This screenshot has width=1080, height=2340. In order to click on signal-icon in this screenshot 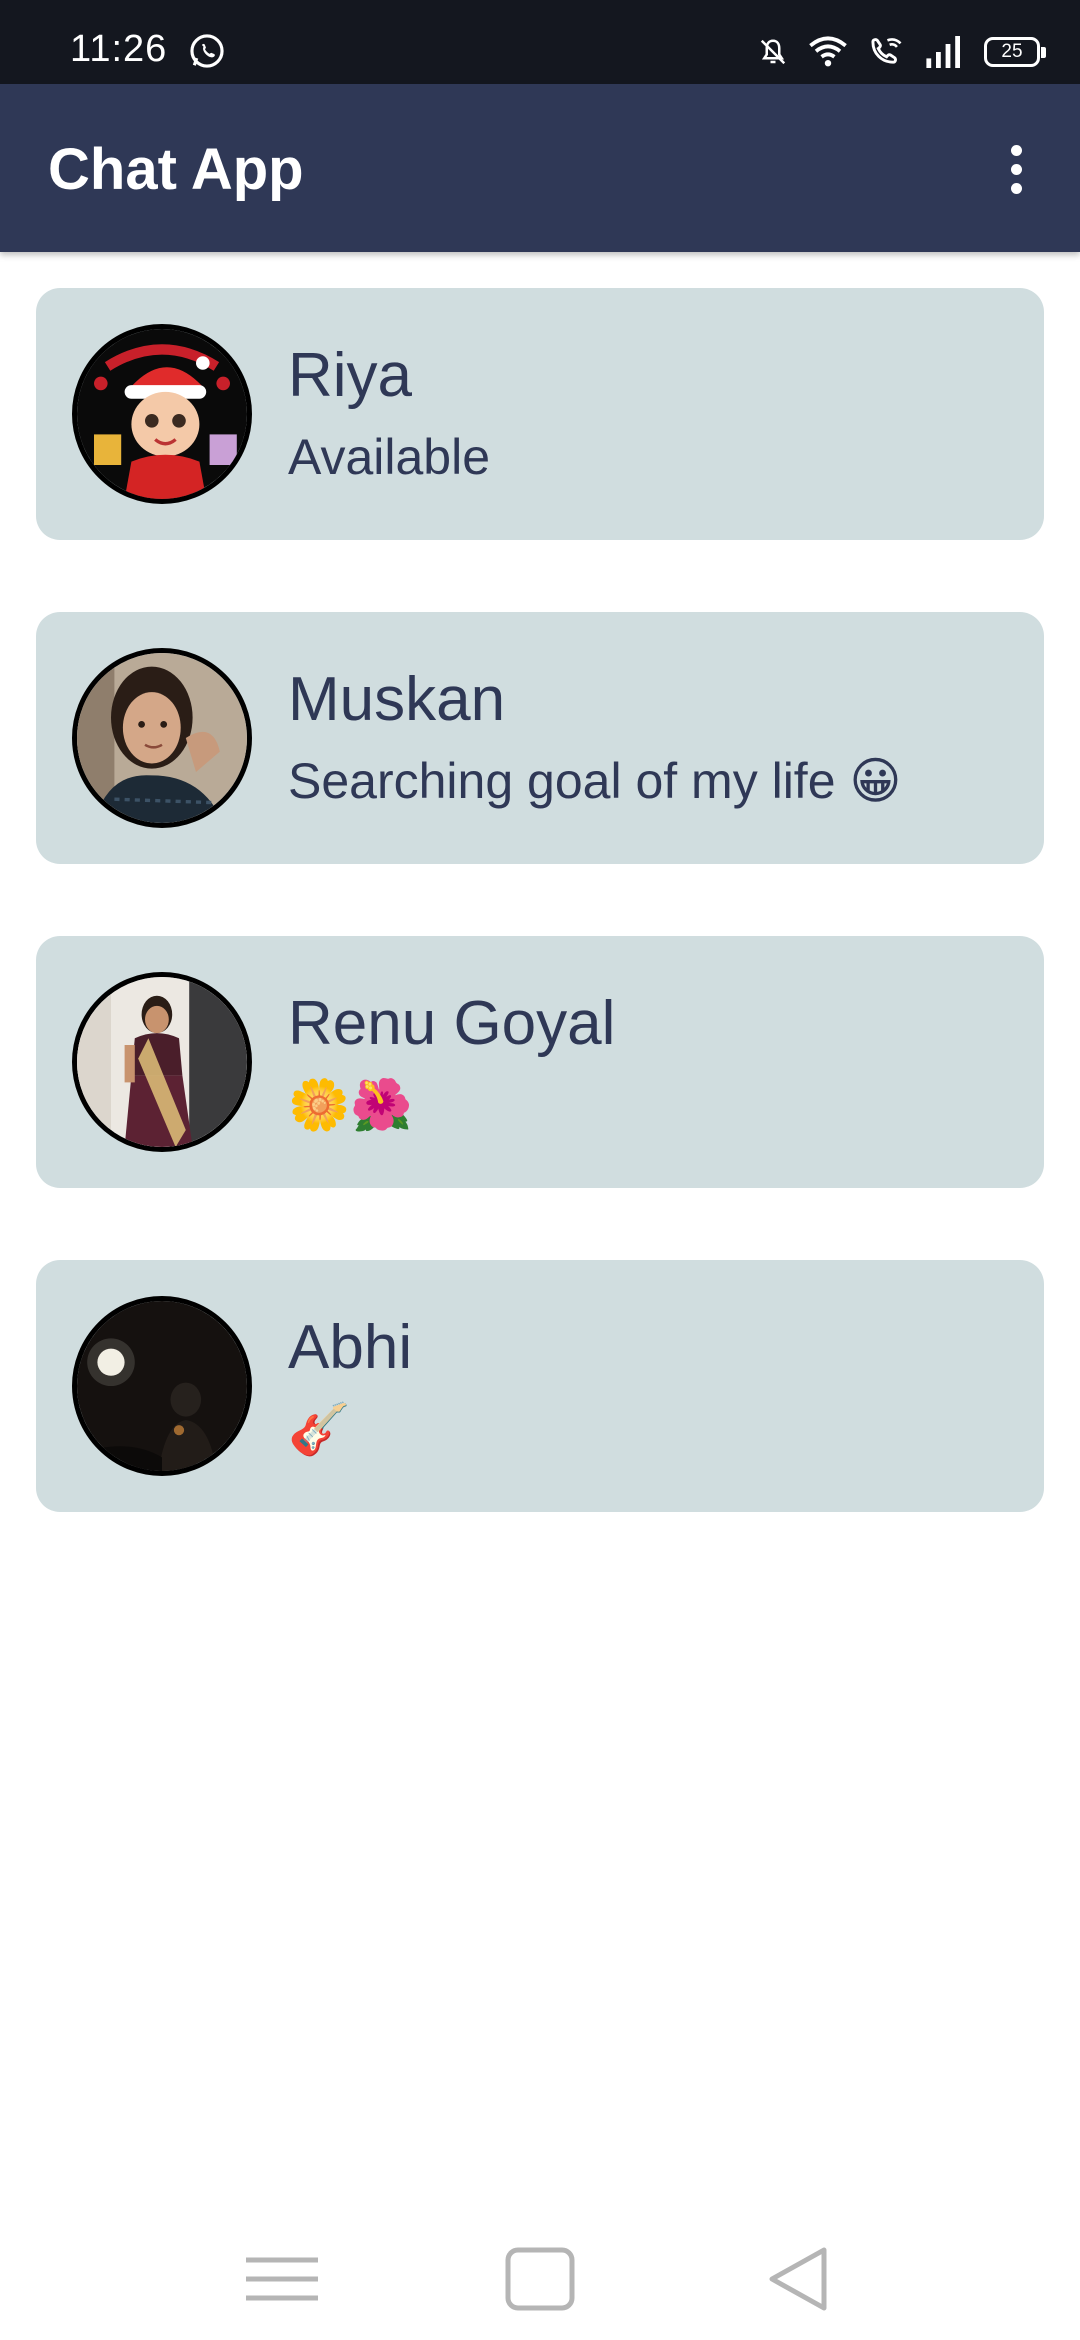, I will do `click(943, 52)`.